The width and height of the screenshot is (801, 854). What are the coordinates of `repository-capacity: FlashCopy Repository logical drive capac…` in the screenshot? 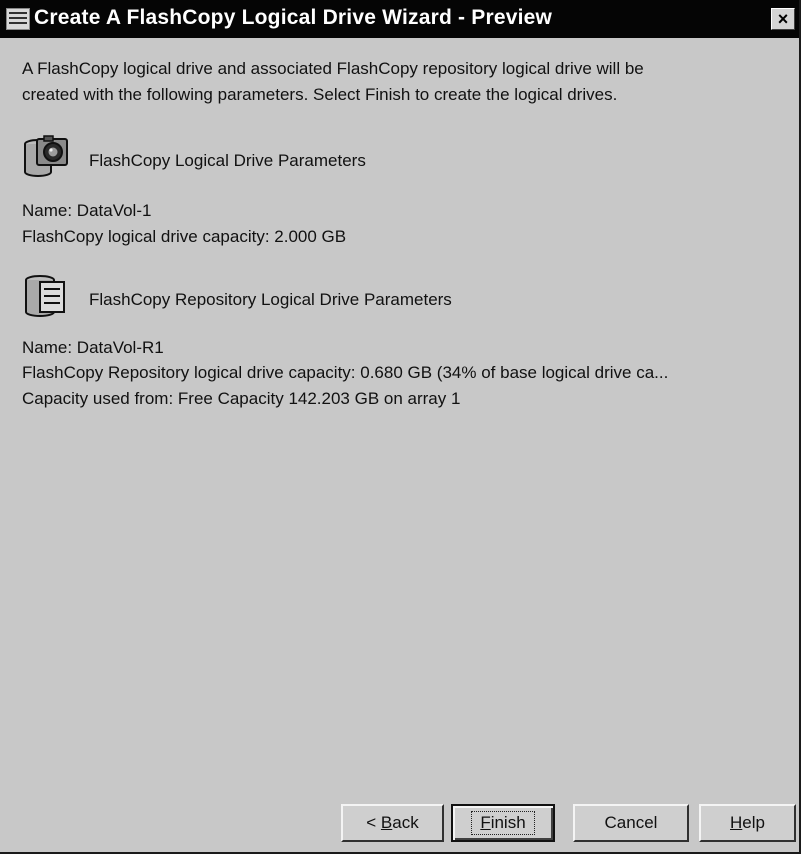 It's located at (345, 372).